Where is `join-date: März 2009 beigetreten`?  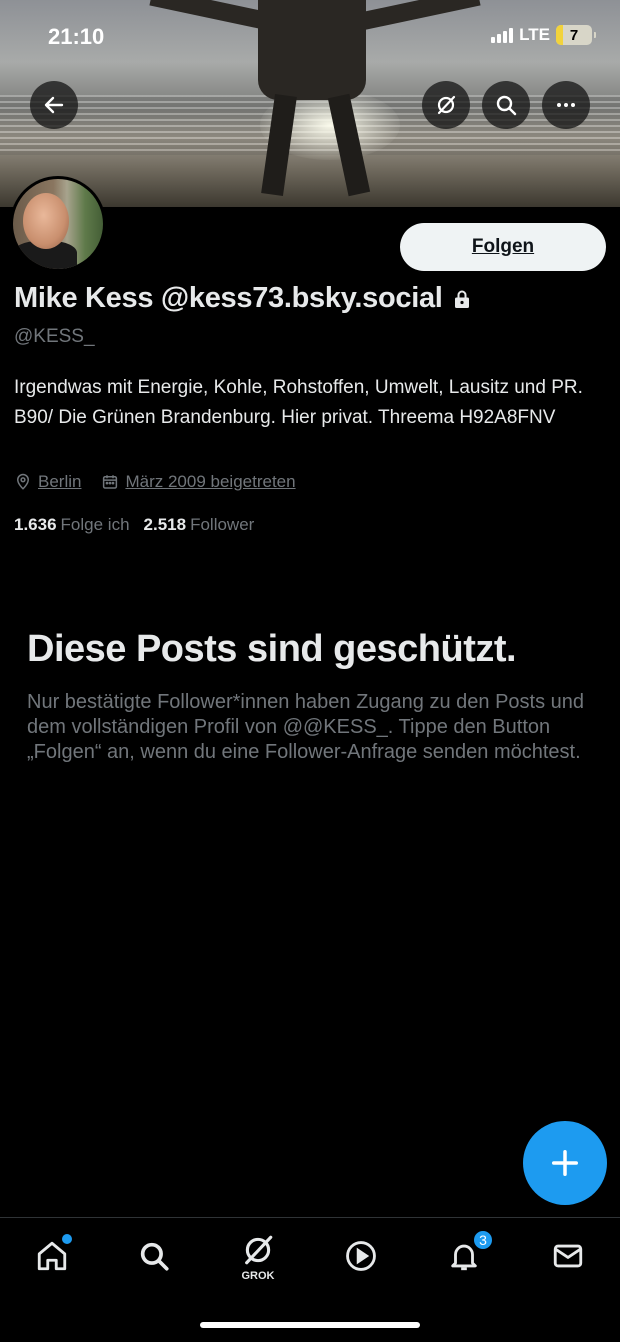 join-date: März 2009 beigetreten is located at coordinates (198, 482).